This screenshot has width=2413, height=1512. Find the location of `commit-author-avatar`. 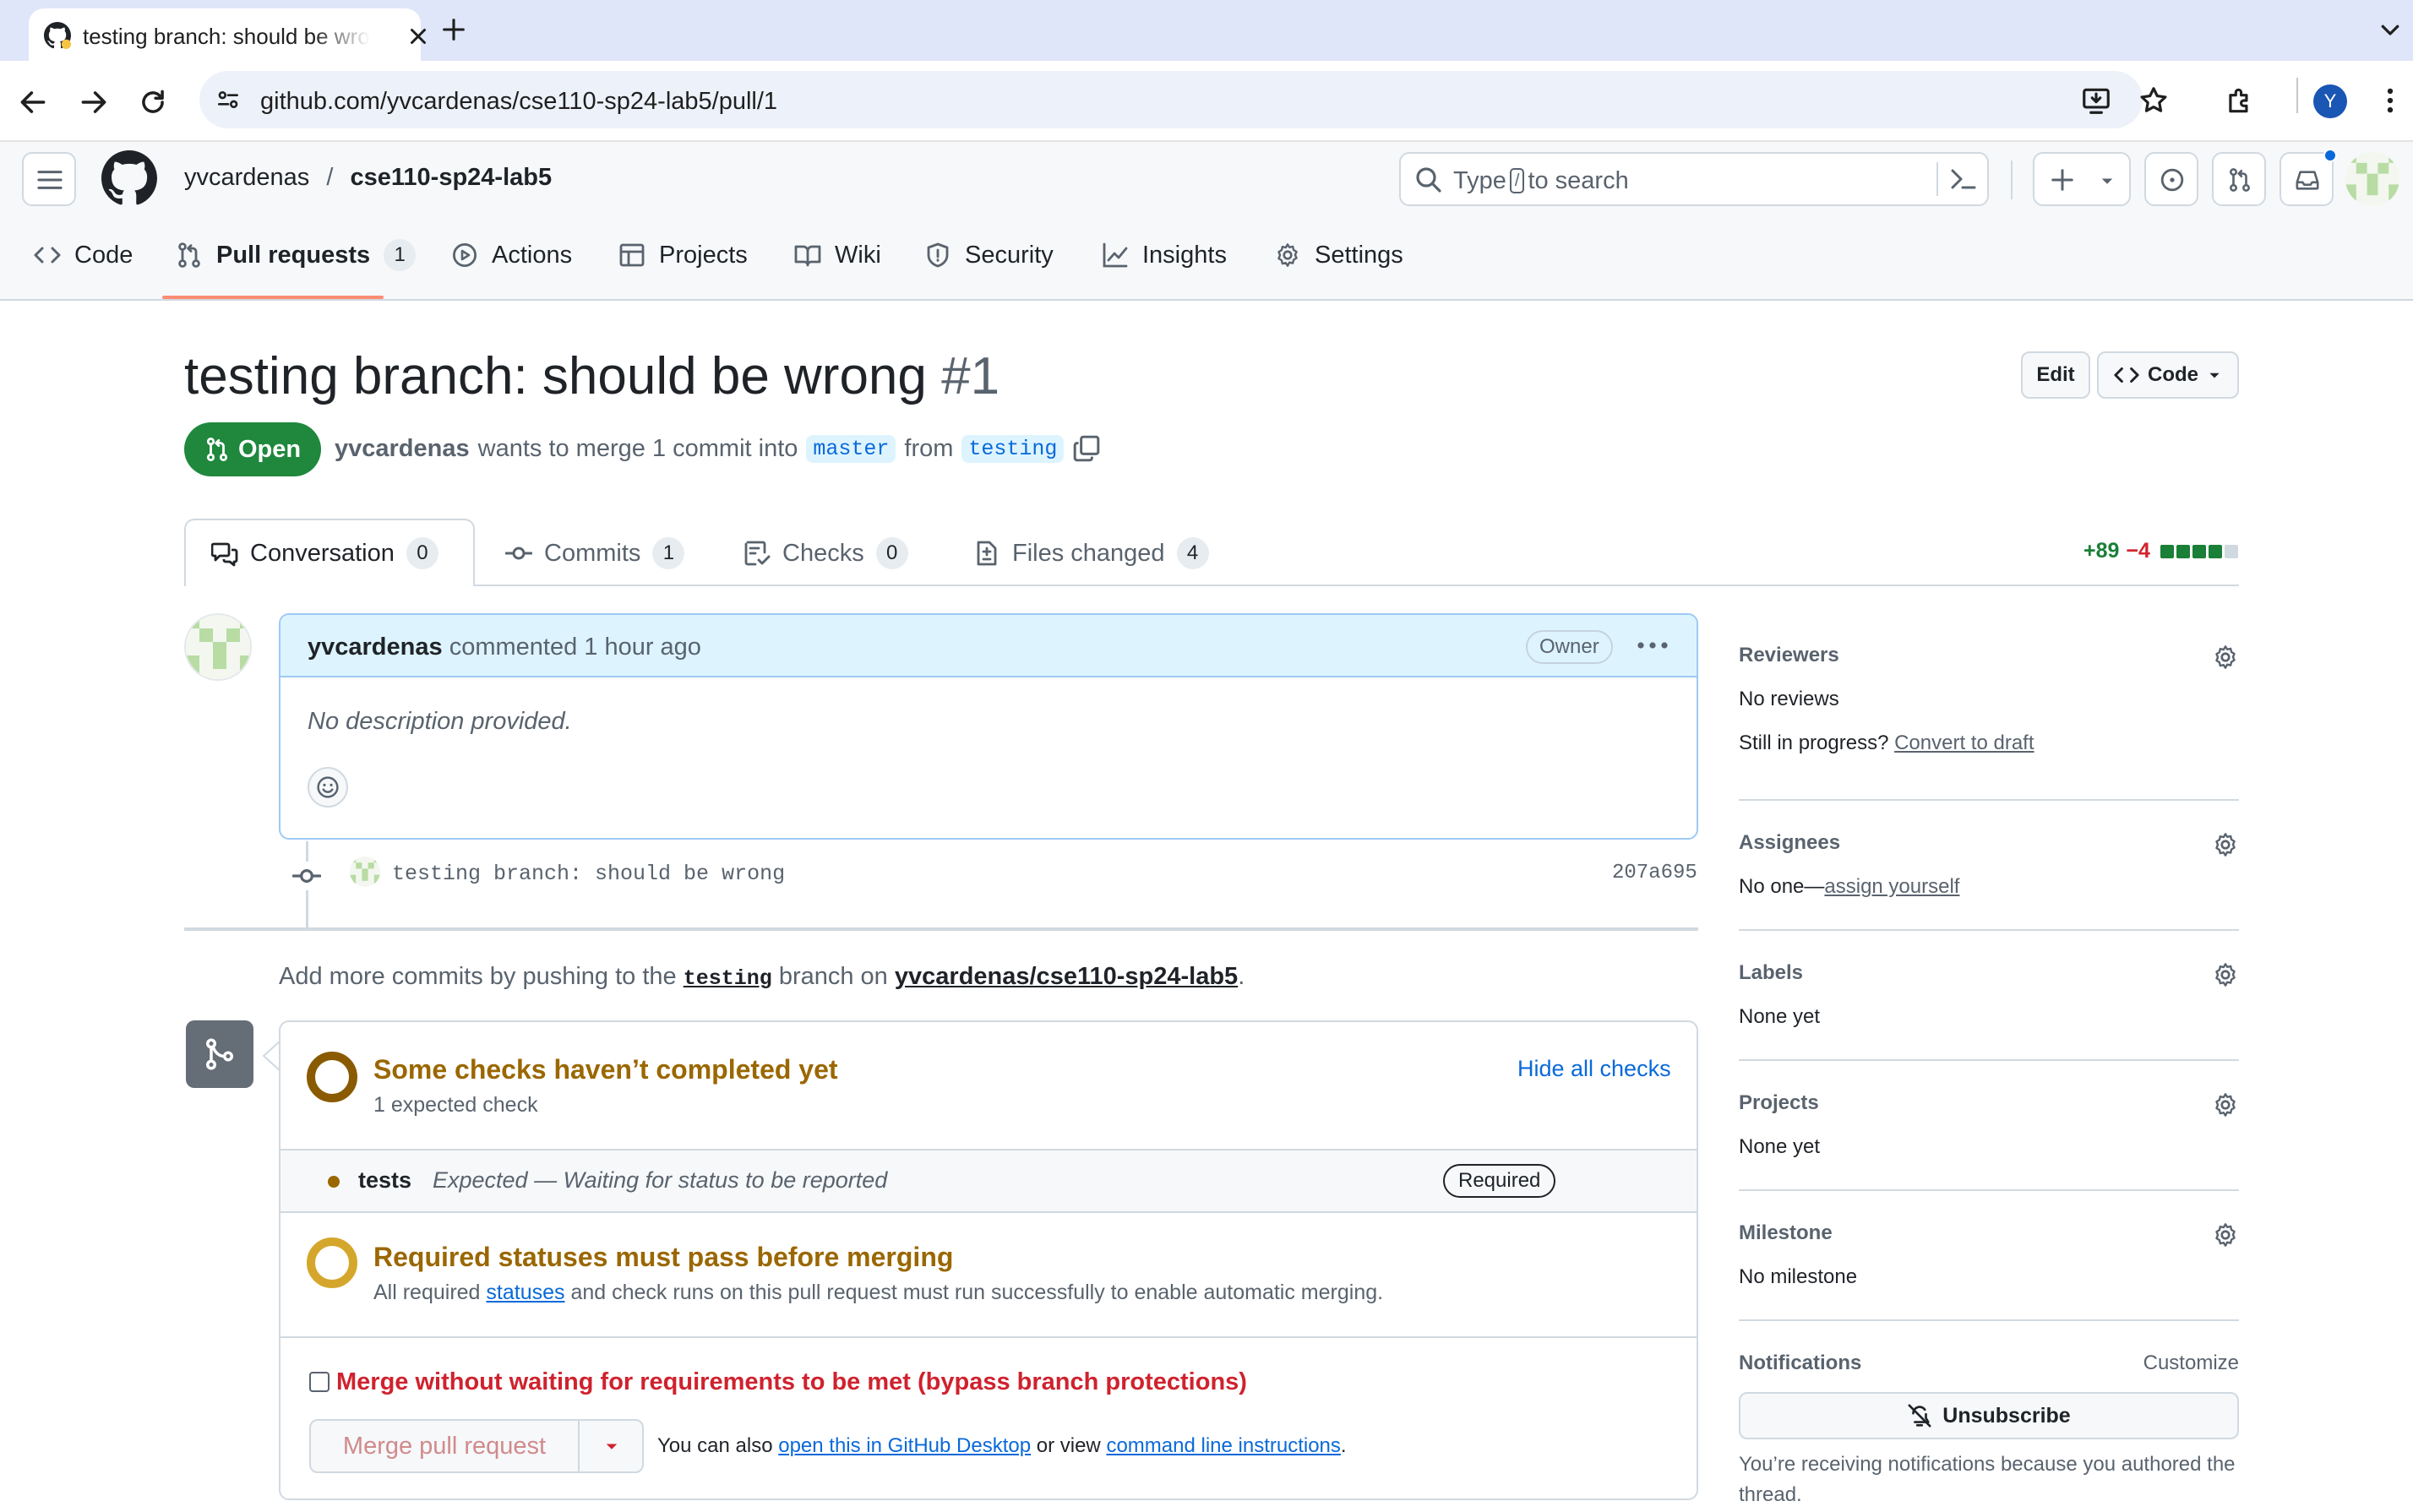

commit-author-avatar is located at coordinates (365, 872).